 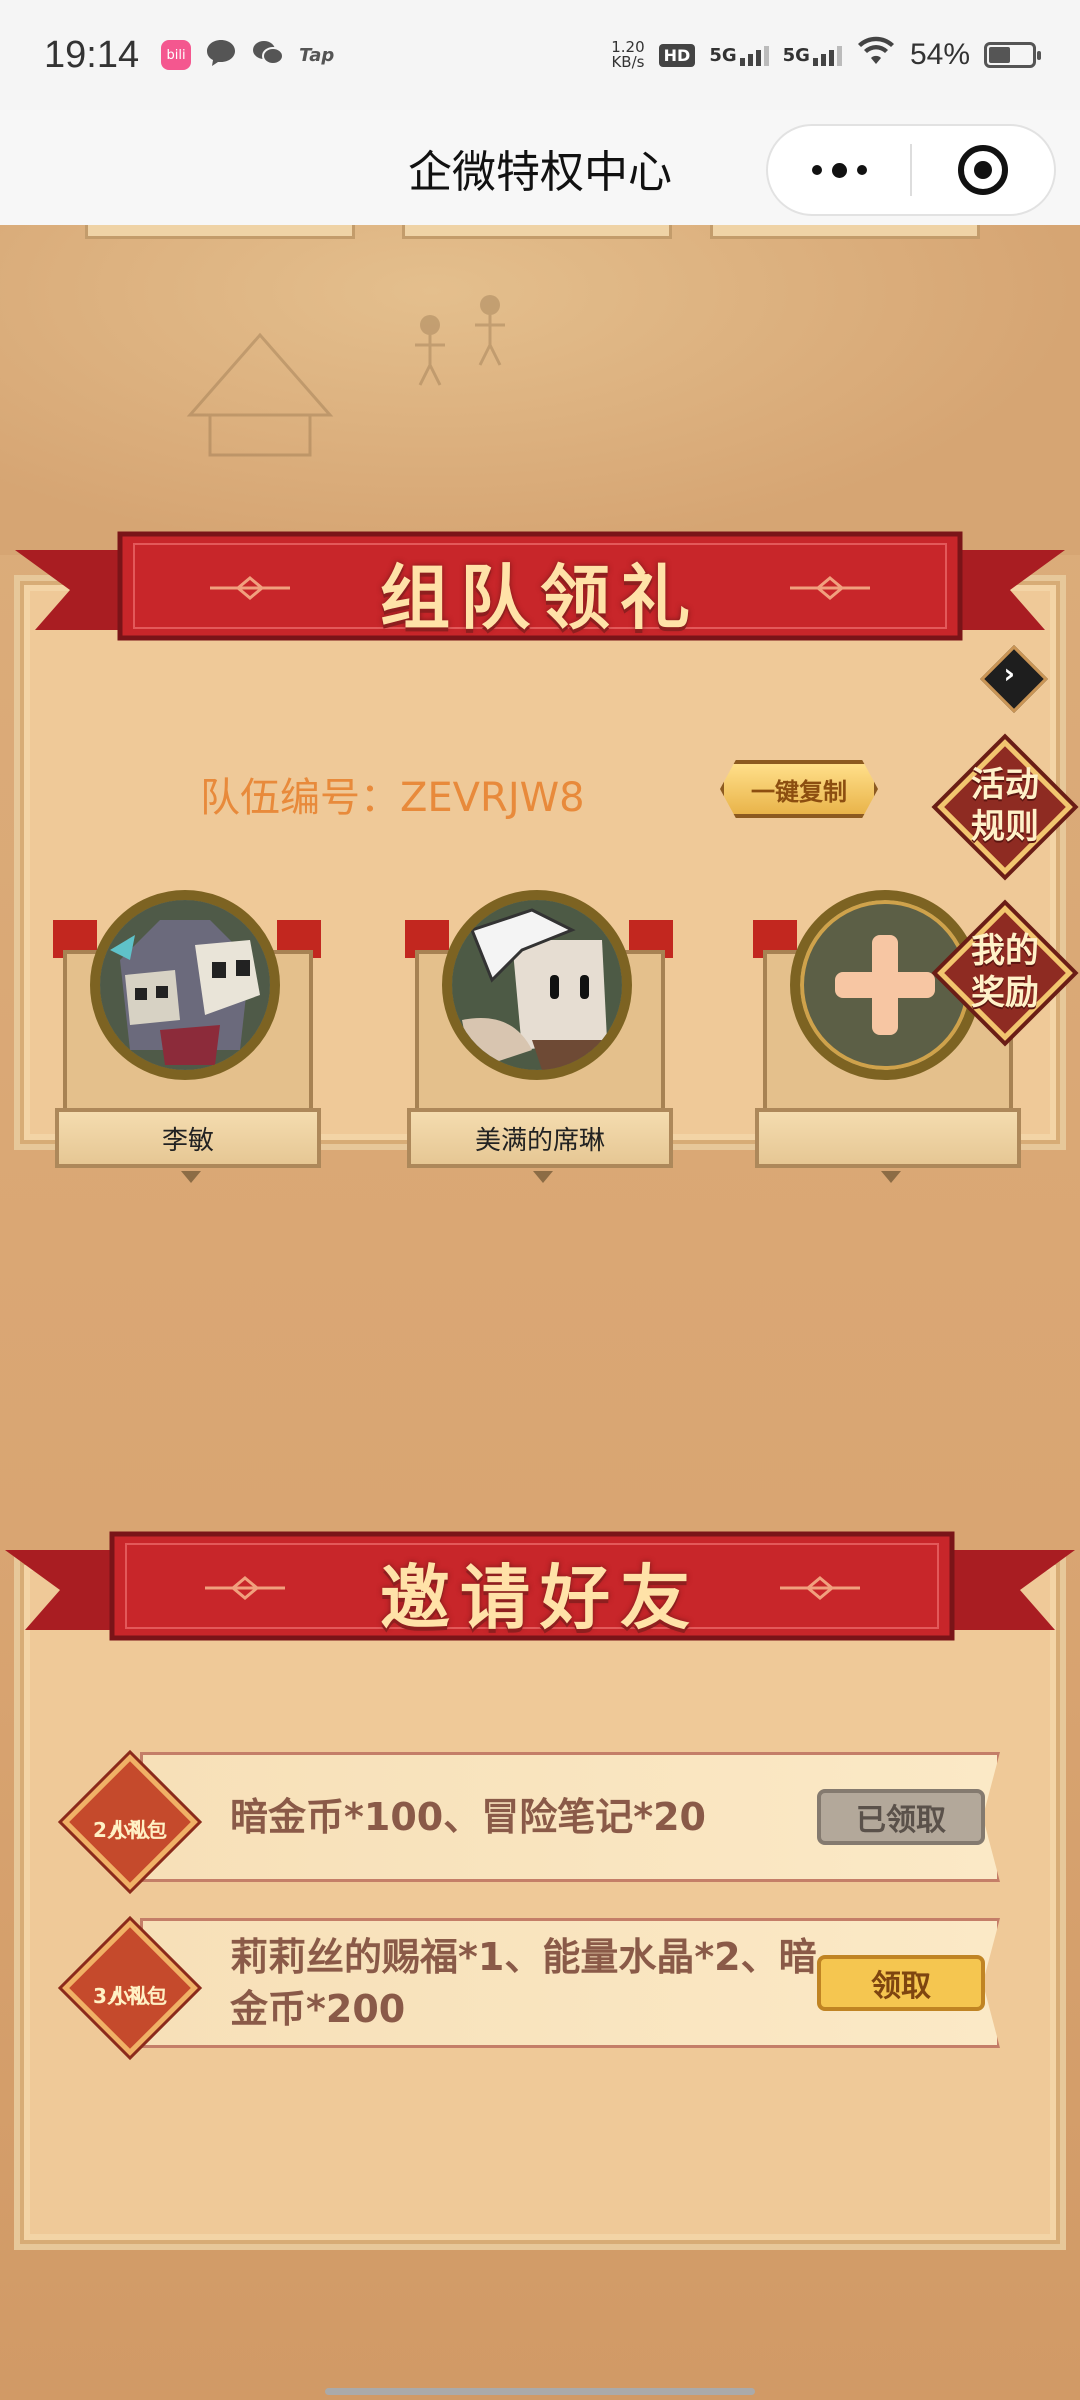 I want to click on close-mini-program-button, so click(x=983, y=170).